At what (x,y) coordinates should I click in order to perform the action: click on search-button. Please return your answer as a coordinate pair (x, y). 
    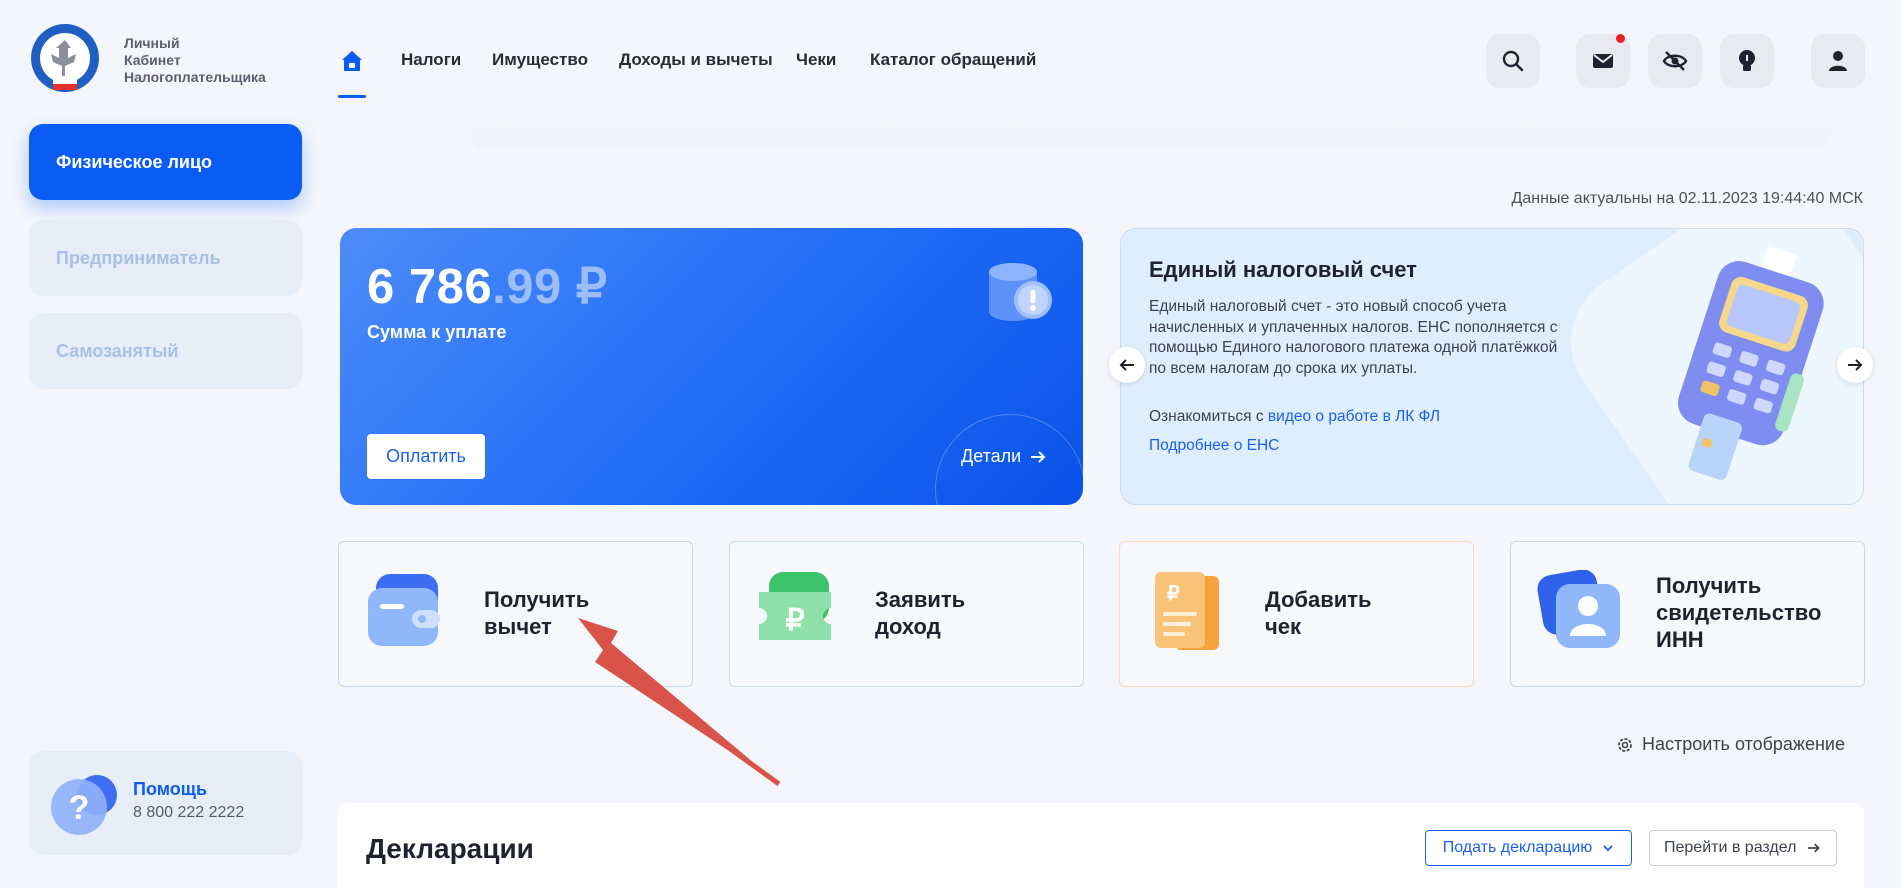
    Looking at the image, I should click on (1513, 61).